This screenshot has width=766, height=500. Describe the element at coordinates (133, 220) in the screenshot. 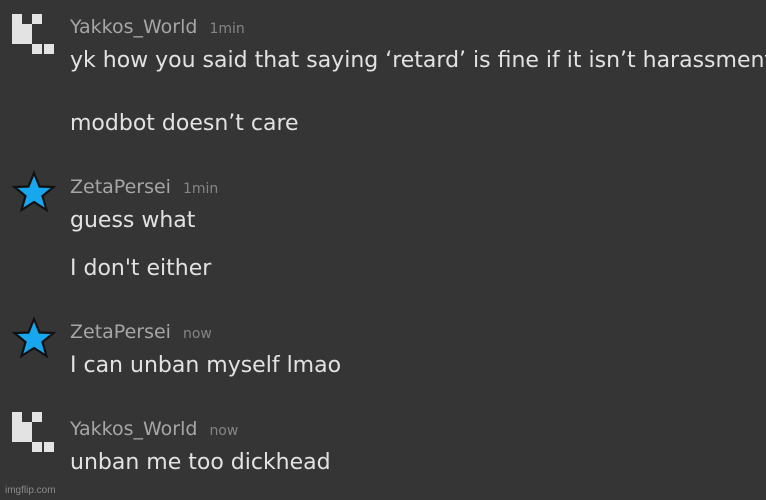

I see `message-text: guess what` at that location.